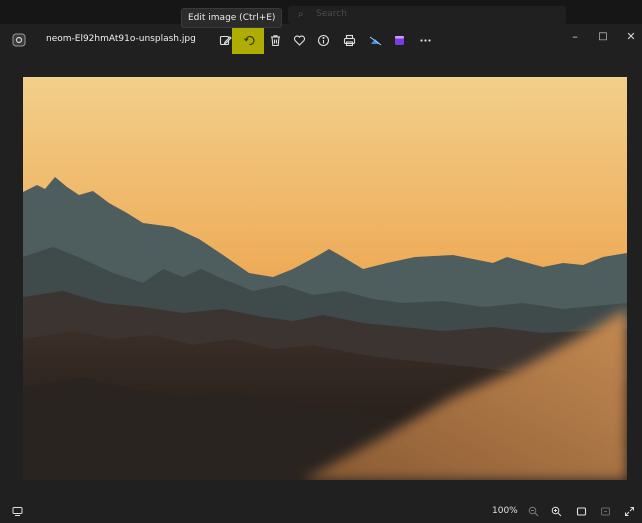 The width and height of the screenshot is (642, 523). I want to click on fit-to-window-button, so click(581, 511).